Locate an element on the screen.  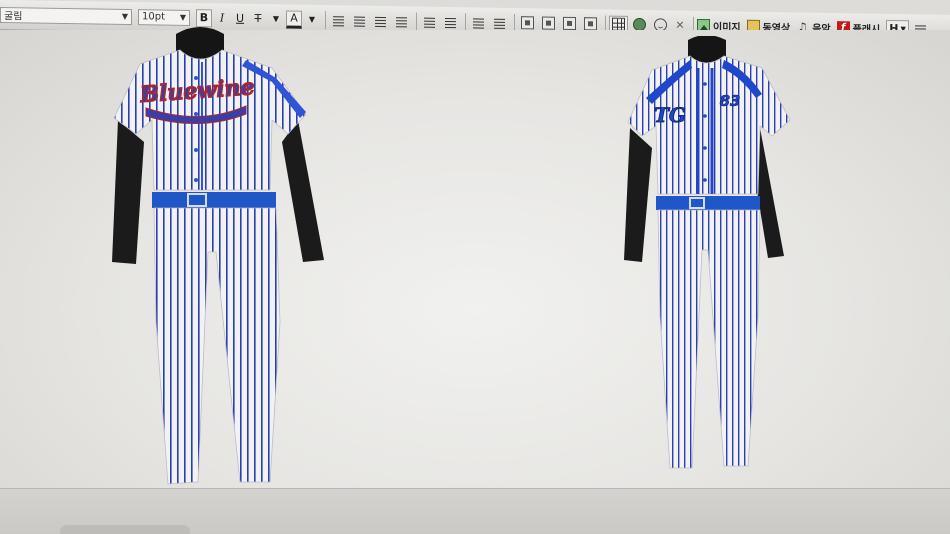
editor-bottom-bar is located at coordinates (475, 511).